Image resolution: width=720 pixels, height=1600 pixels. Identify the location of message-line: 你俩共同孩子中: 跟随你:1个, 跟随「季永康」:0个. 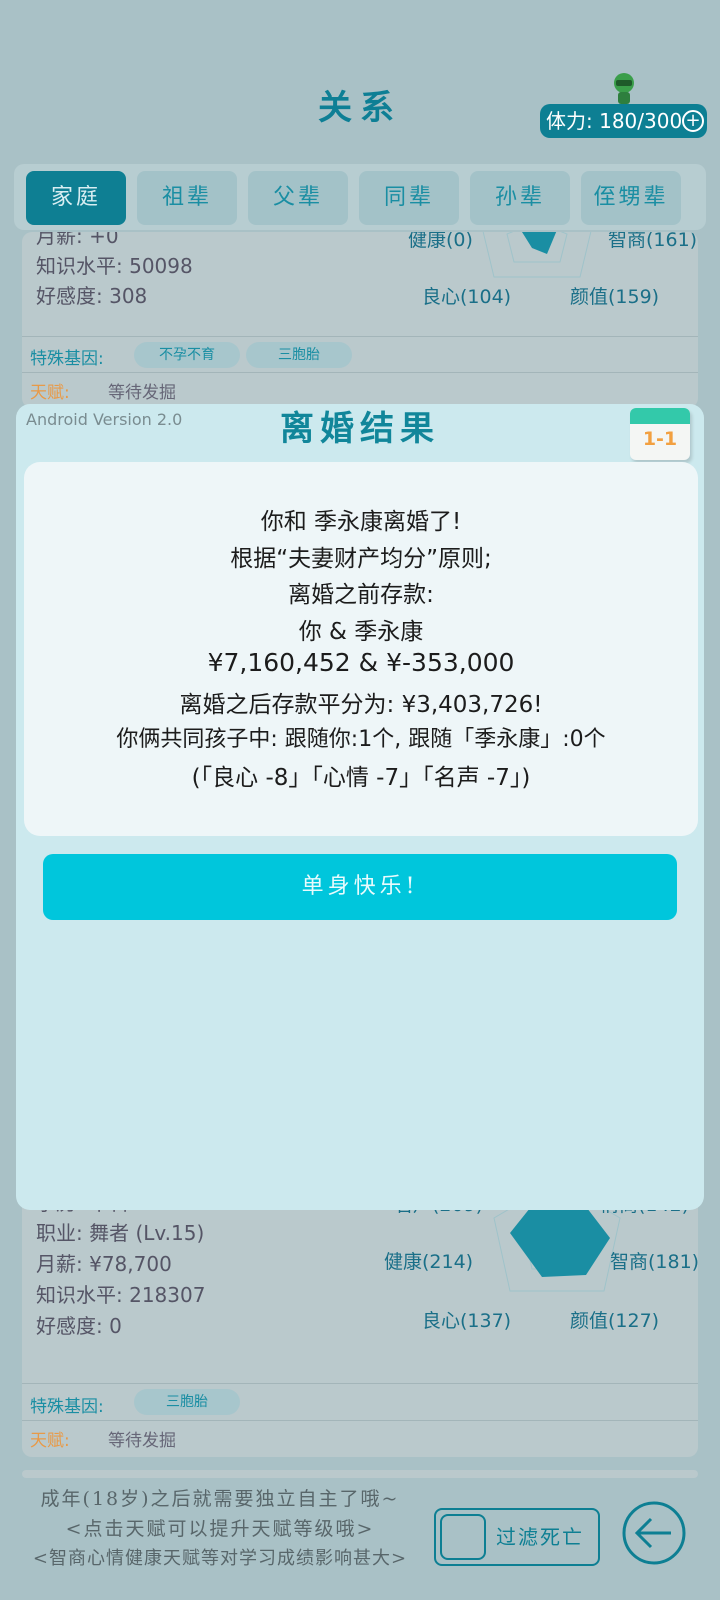
(361, 739).